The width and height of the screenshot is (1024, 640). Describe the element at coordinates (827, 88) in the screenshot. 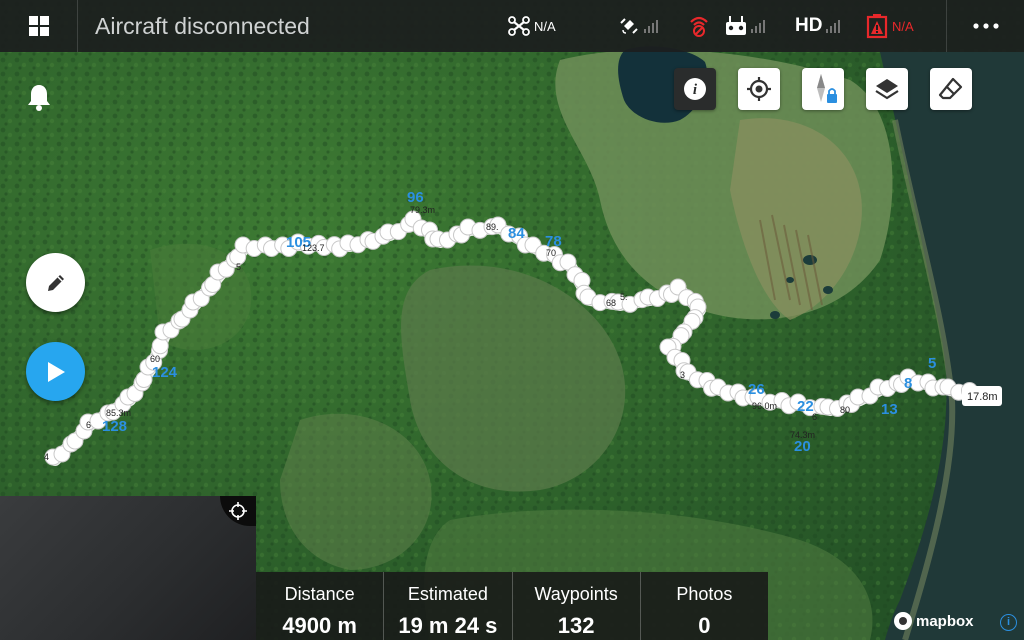

I see `compass-lock-icon` at that location.